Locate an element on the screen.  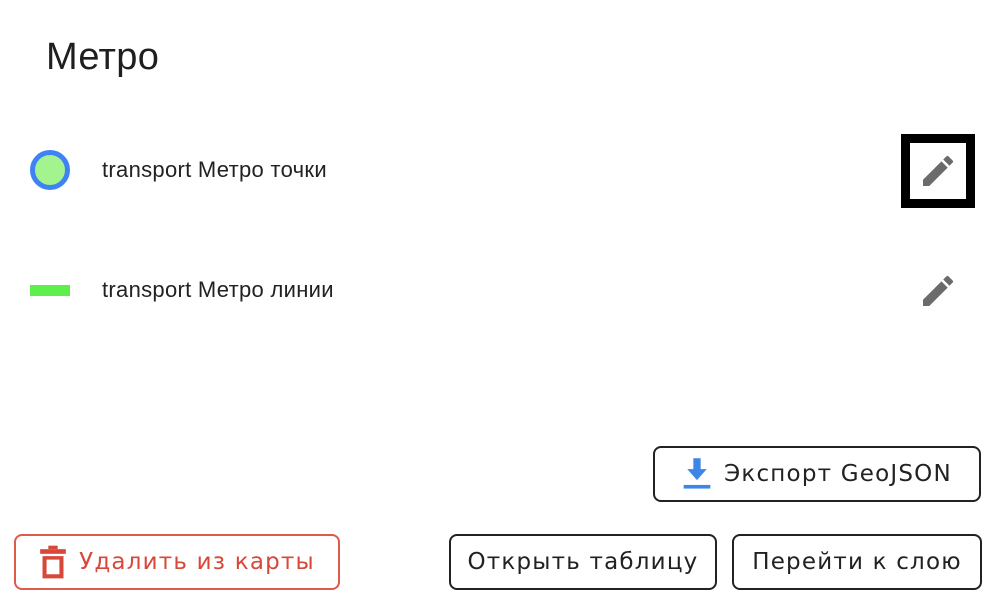
layer-name: transport Метро точки is located at coordinates (214, 169).